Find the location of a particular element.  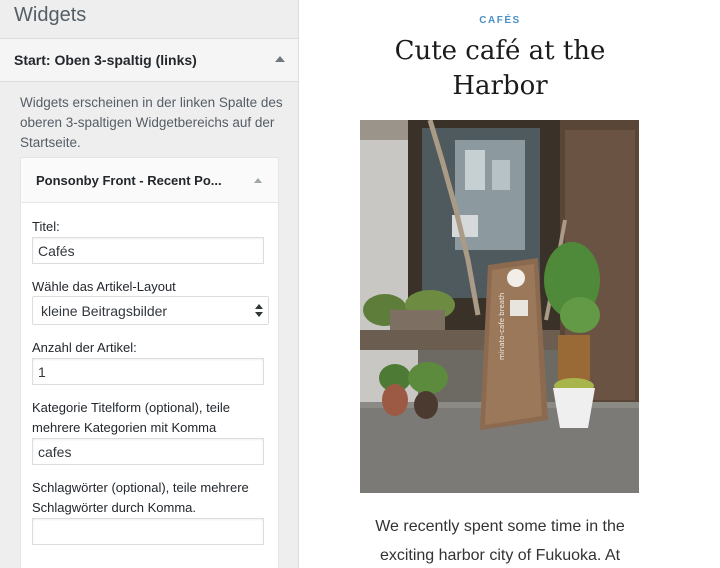

widget-toggle-arrow-icon is located at coordinates (258, 180).